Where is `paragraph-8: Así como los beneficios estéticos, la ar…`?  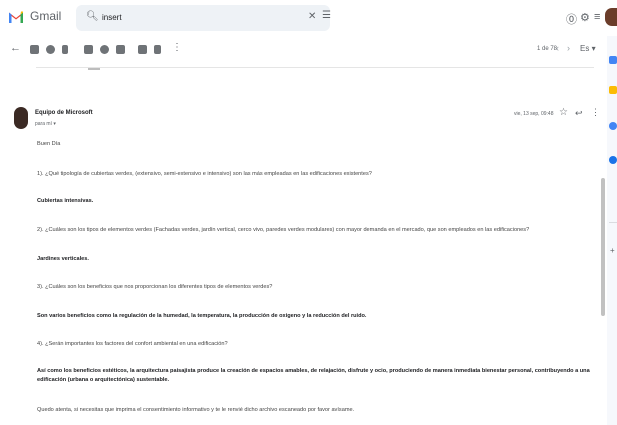
paragraph-8: Así como los beneficios estéticos, la ar… is located at coordinates (313, 375).